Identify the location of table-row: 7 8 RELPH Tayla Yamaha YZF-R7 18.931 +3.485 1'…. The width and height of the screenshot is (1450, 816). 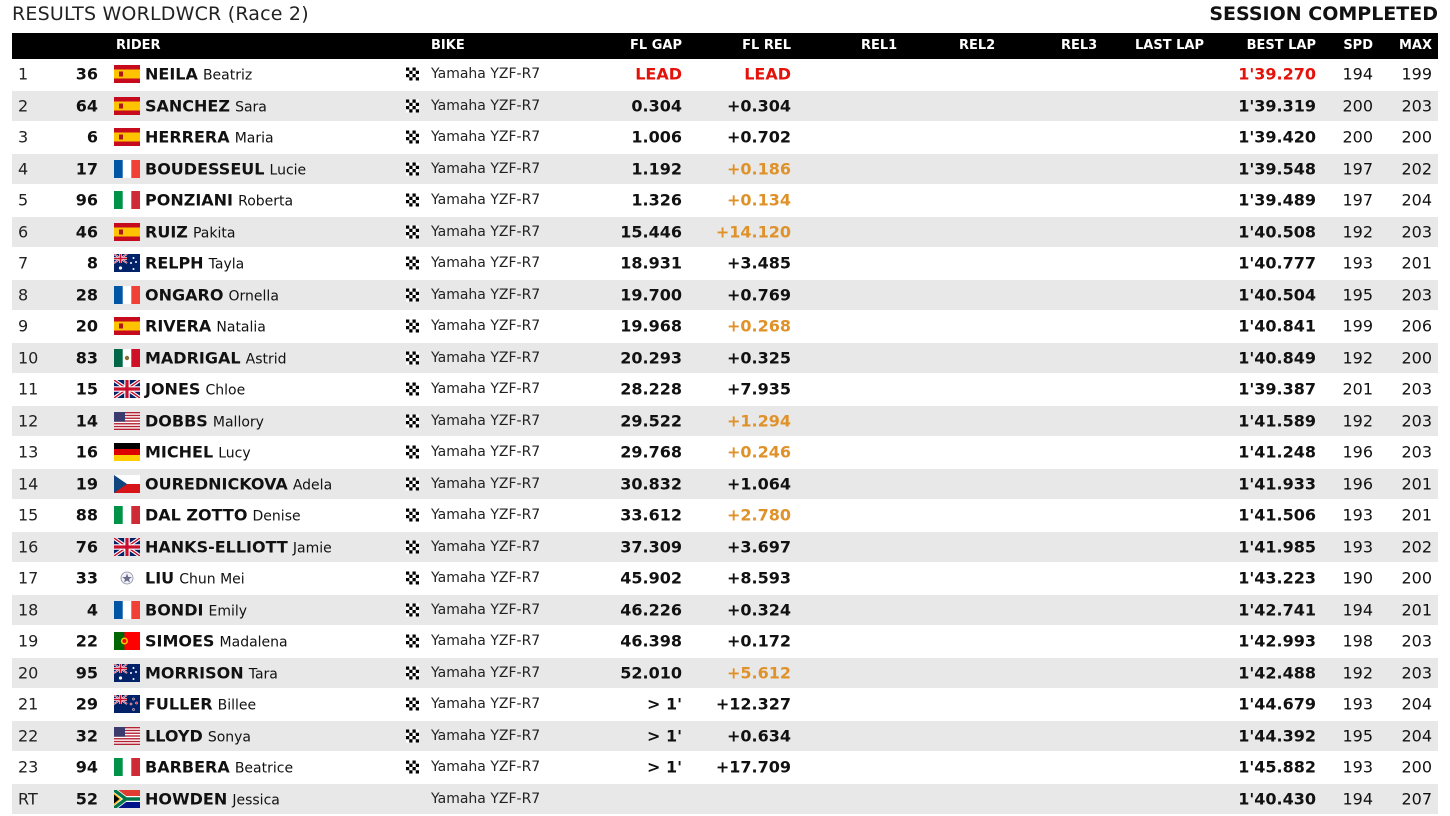
(725, 264).